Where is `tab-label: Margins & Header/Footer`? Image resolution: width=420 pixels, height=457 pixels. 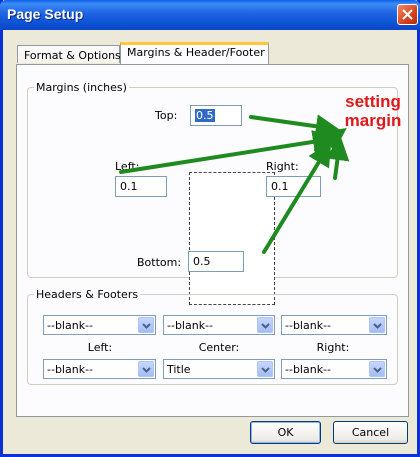
tab-label: Margins & Header/Footer is located at coordinates (196, 52).